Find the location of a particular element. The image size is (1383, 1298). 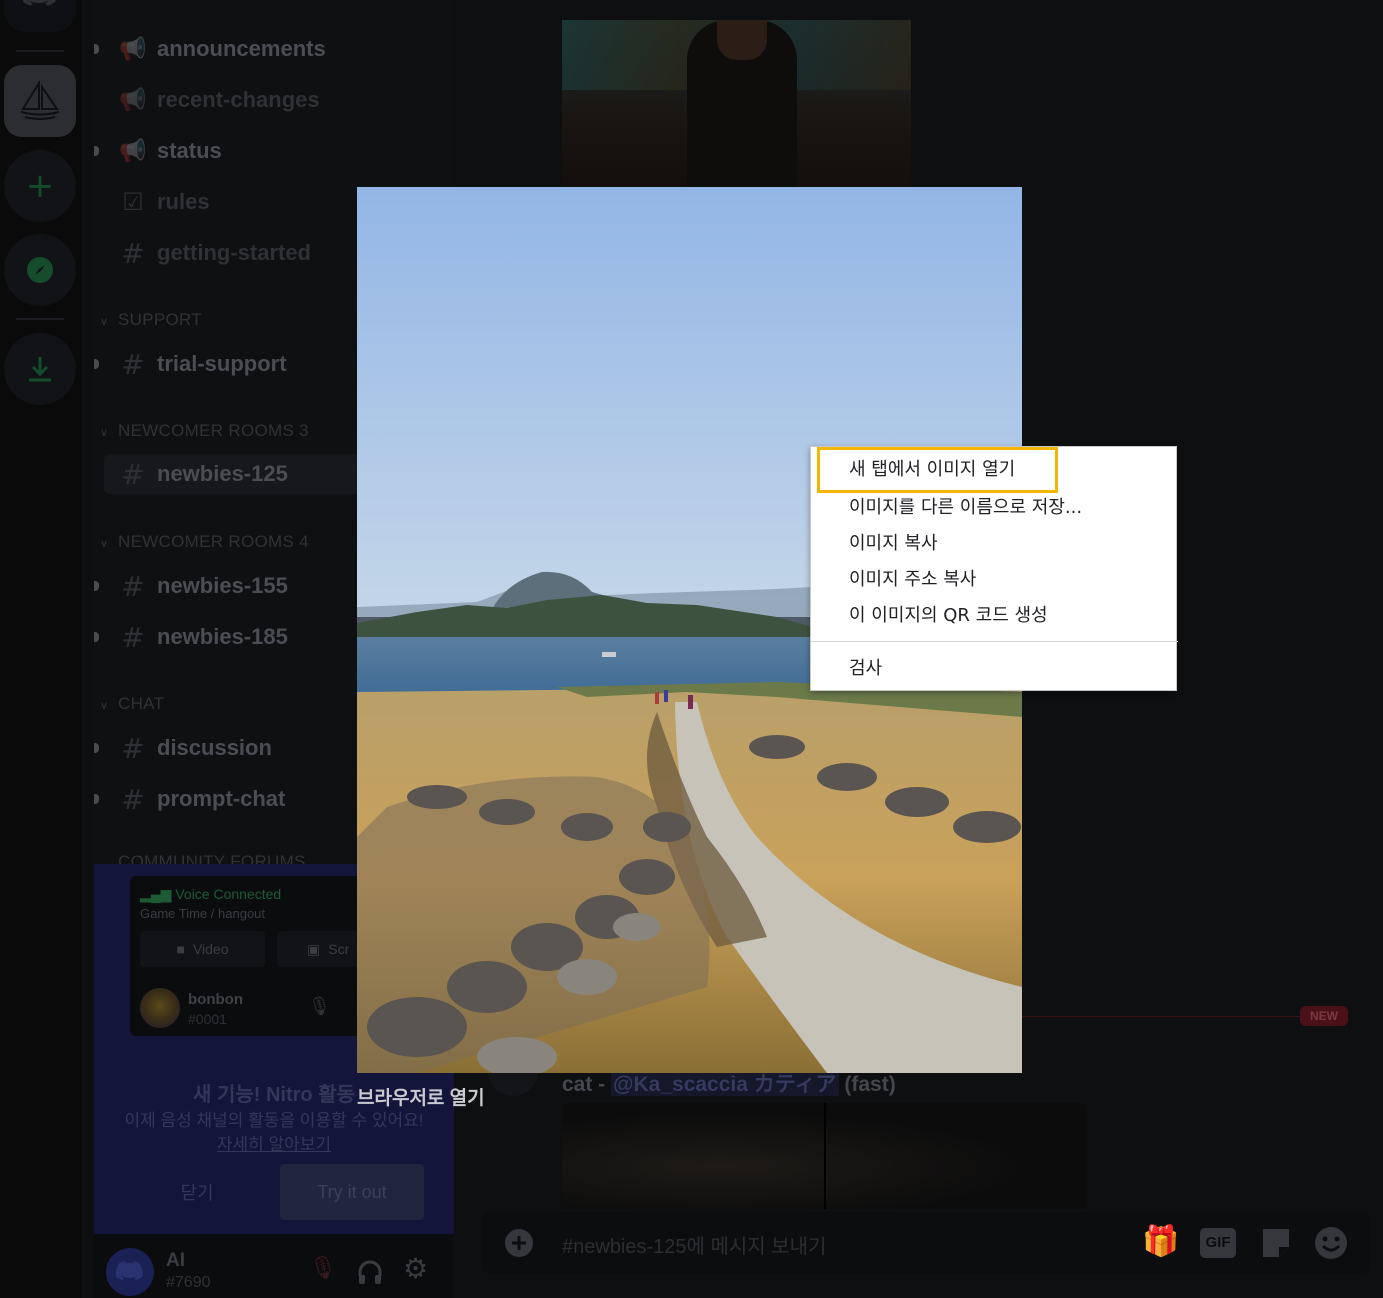

user-tag: #7690 is located at coordinates (188, 1282).